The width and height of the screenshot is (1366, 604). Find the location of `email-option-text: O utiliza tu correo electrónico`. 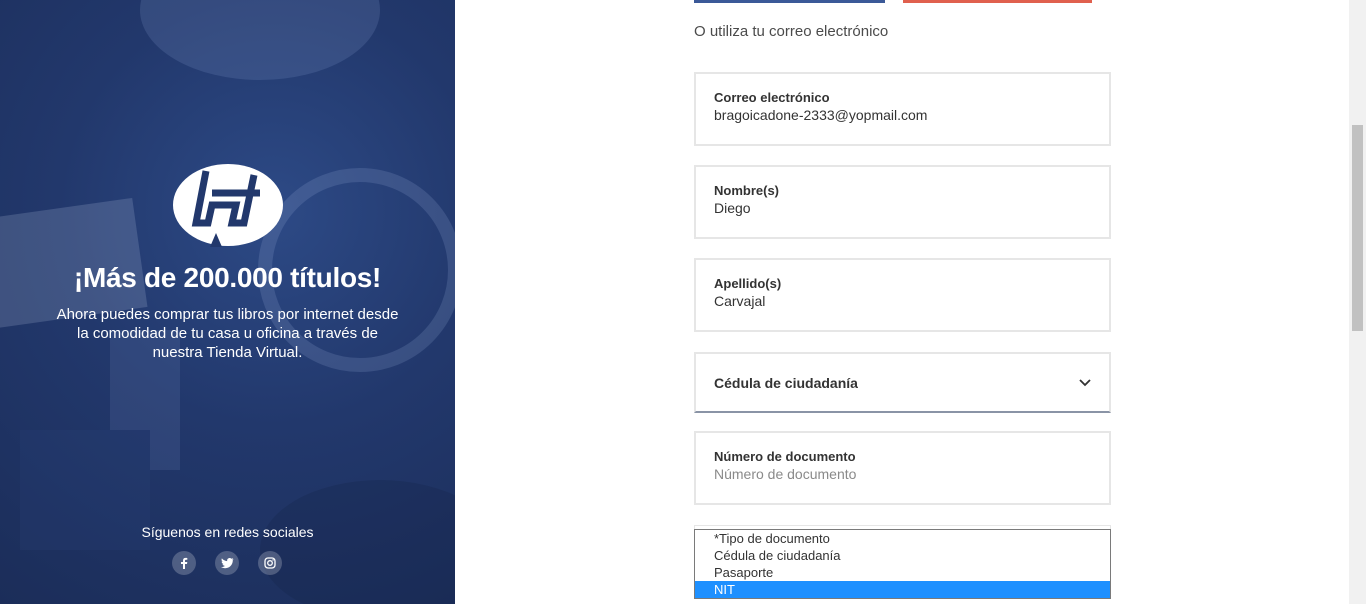

email-option-text: O utiliza tu correo electrónico is located at coordinates (791, 31).